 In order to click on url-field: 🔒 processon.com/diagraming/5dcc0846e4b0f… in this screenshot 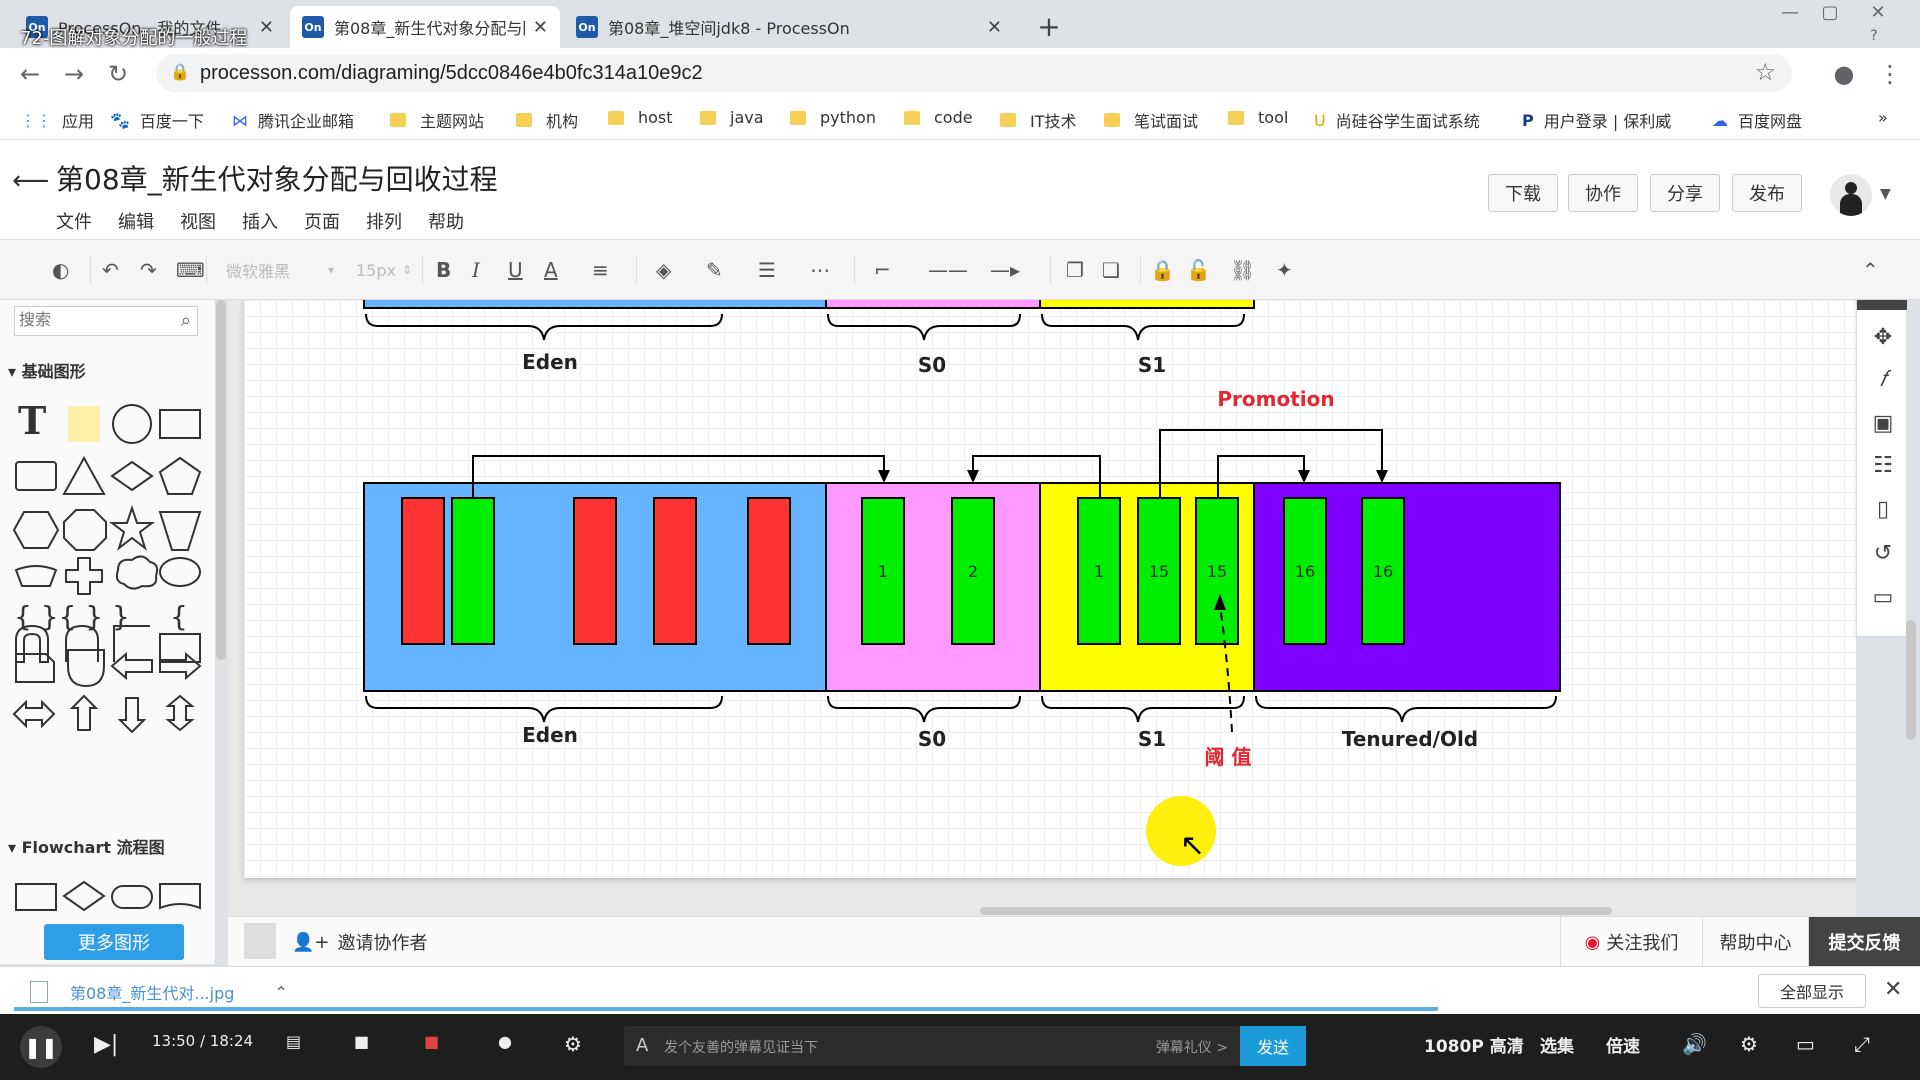, I will do `click(974, 73)`.